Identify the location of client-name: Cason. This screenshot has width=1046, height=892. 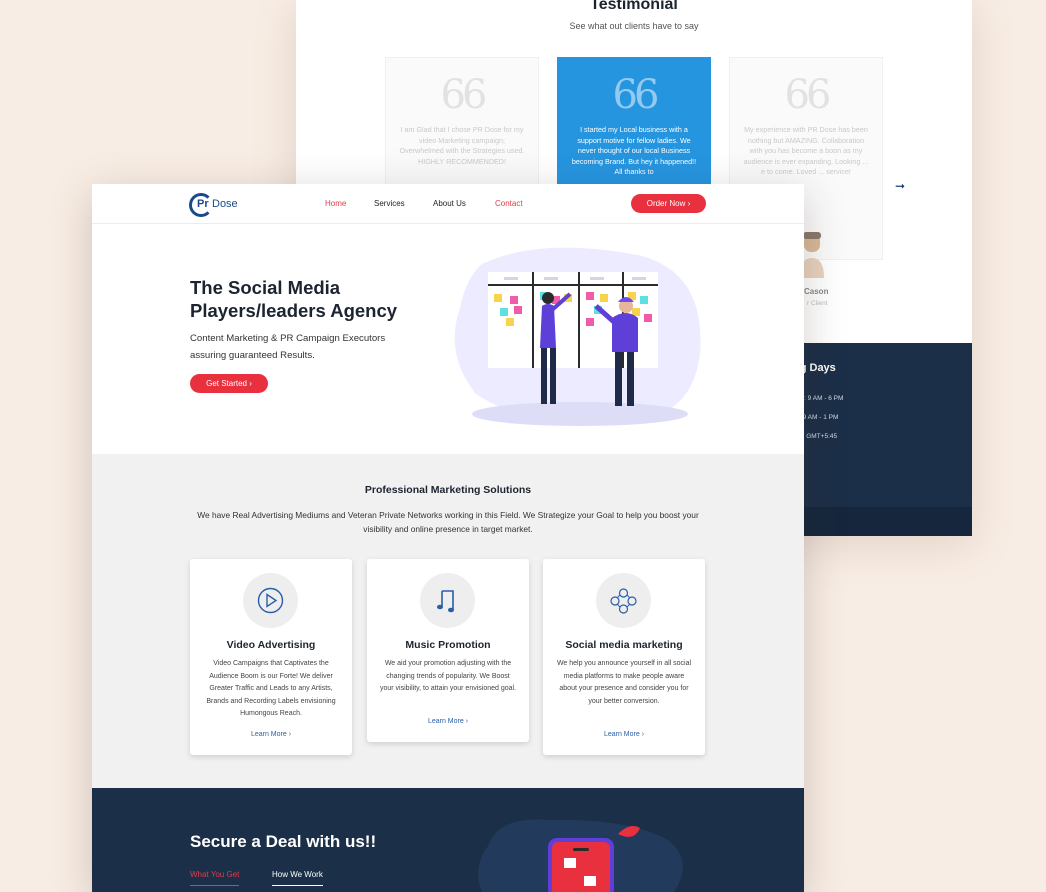
(816, 291).